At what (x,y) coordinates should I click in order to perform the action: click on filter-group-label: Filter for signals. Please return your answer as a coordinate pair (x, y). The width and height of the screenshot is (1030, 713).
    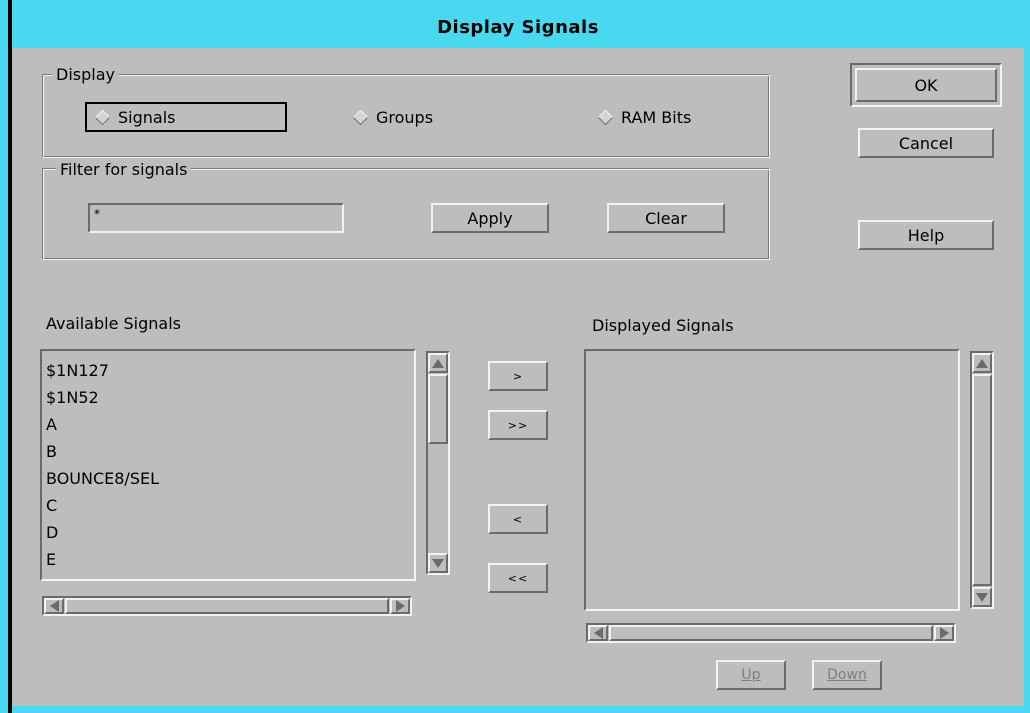
    Looking at the image, I should click on (124, 170).